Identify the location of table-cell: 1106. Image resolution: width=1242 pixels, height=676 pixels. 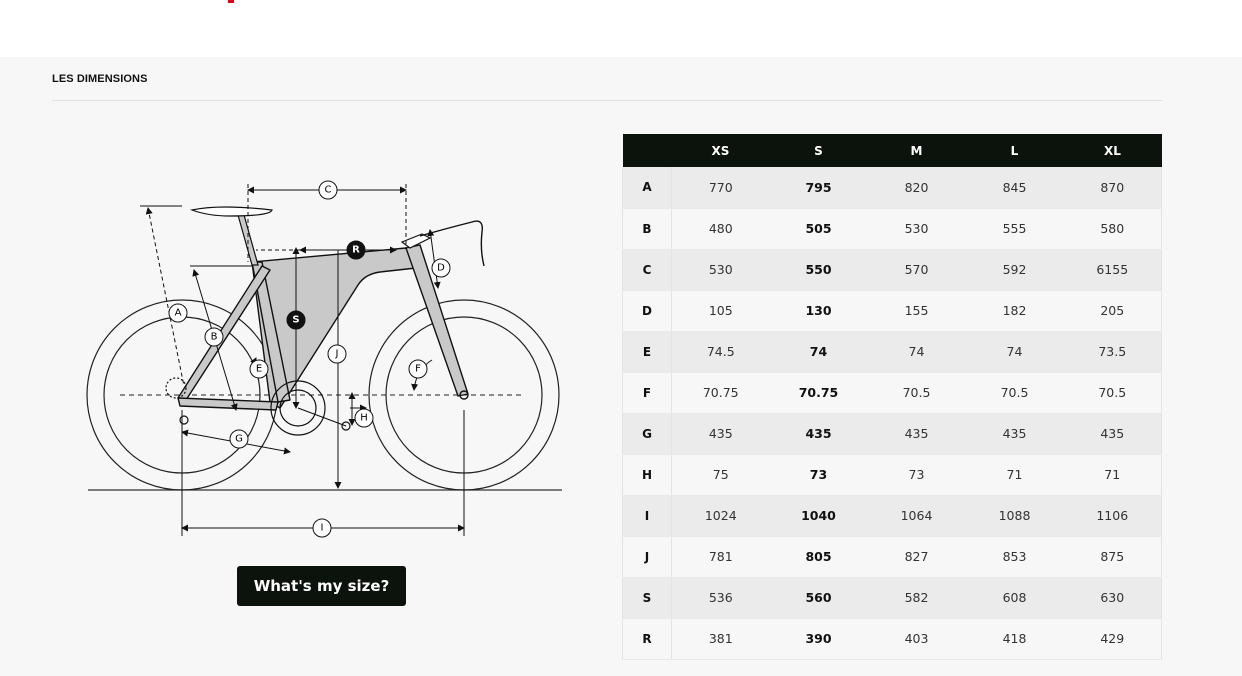
(1112, 516).